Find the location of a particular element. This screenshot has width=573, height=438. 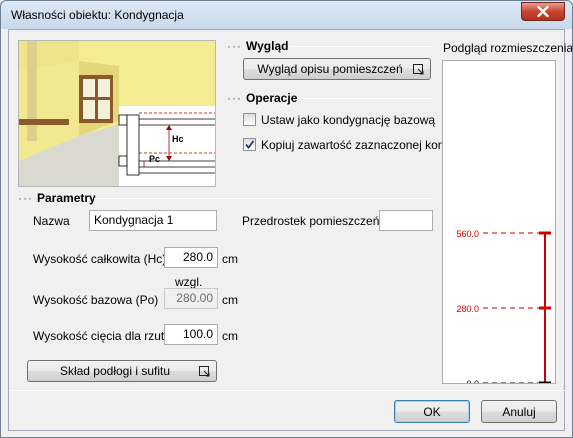

operacje-section-header: ··· Operacje is located at coordinates (262, 98).